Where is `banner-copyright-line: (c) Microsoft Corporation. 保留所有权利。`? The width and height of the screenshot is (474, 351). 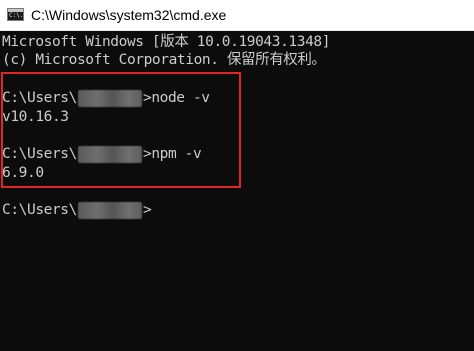
banner-copyright-line: (c) Microsoft Corporation. 保留所有权利。 is located at coordinates (164, 60).